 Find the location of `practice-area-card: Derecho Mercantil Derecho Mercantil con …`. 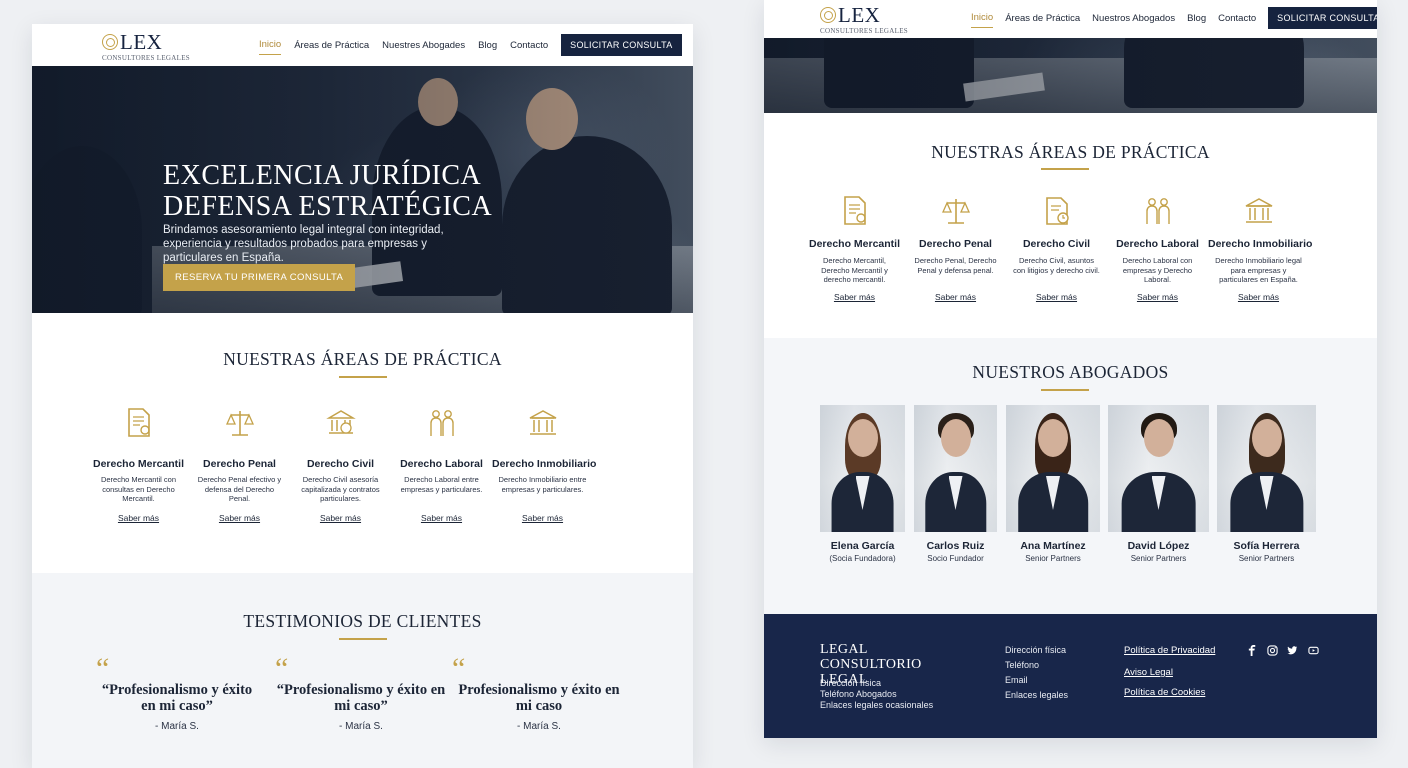

practice-area-card: Derecho Mercantil Derecho Mercantil con … is located at coordinates (138, 464).